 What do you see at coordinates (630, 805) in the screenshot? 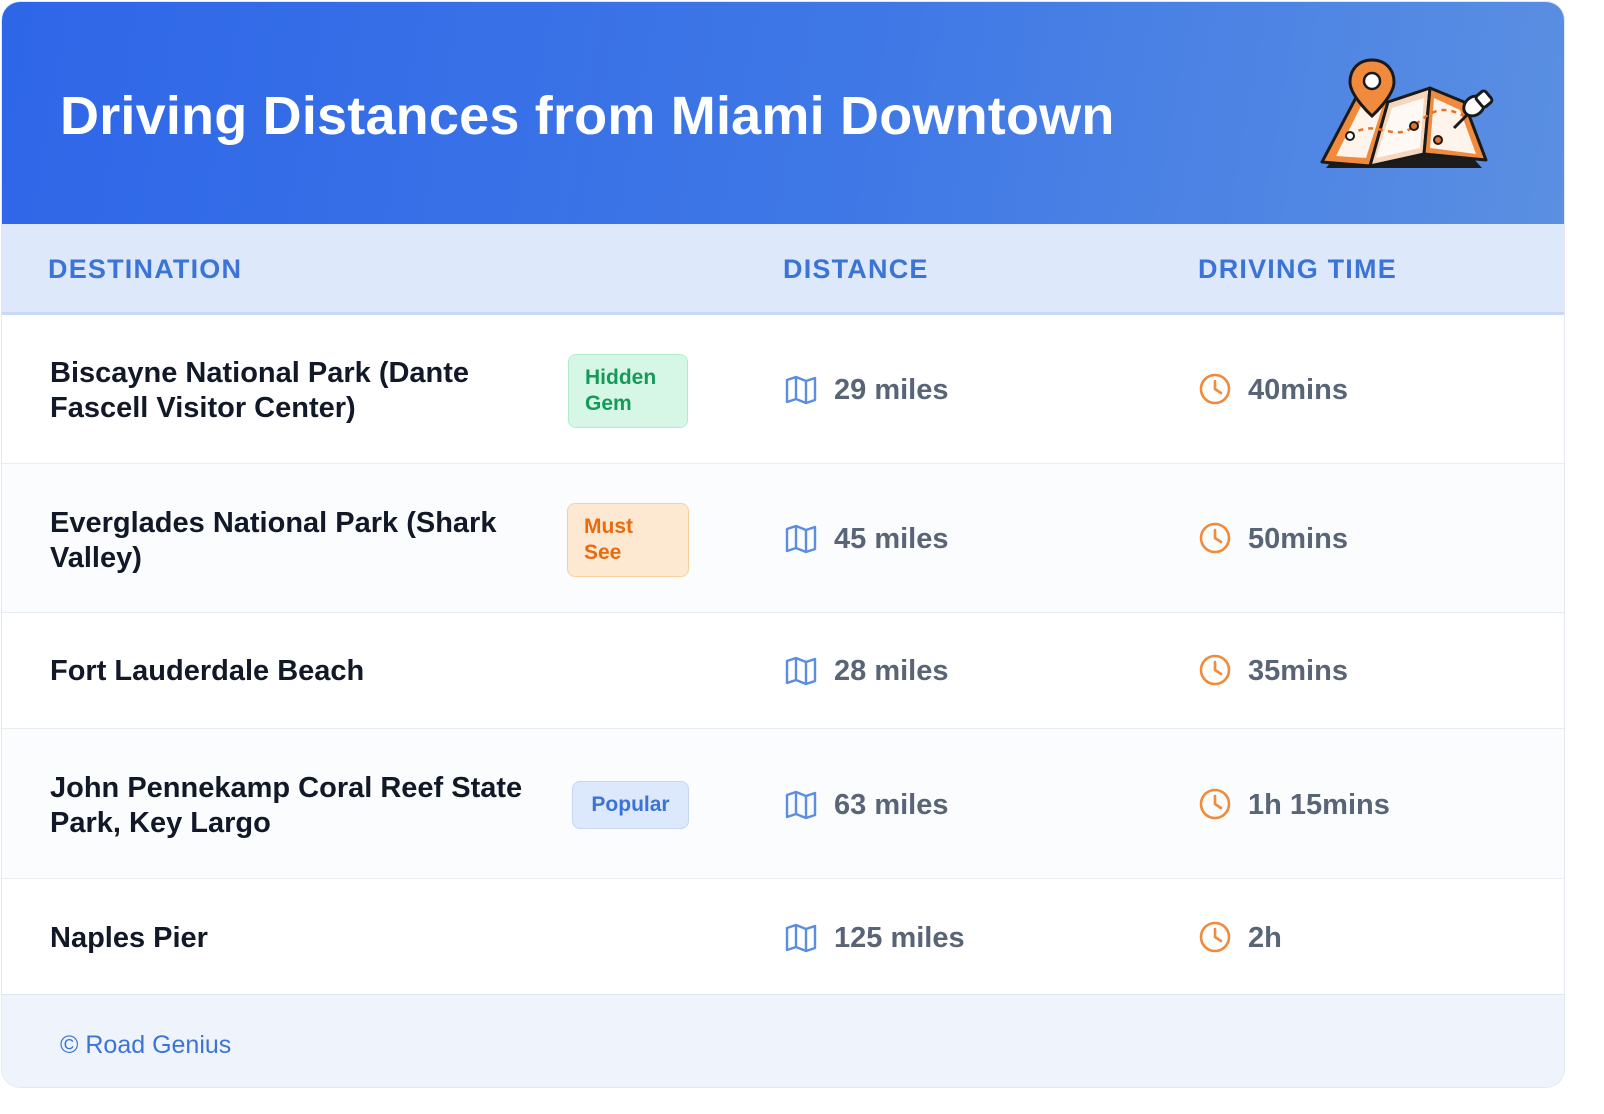
I see `badge-popular: Popular` at bounding box center [630, 805].